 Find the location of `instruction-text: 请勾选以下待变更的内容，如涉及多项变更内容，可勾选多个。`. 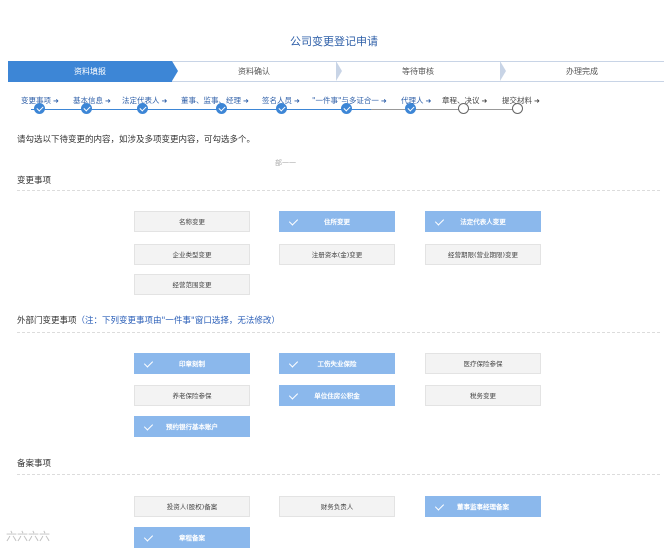

instruction-text: 请勾选以下待变更的内容，如涉及多项变更内容，可勾选多个。 is located at coordinates (136, 140).